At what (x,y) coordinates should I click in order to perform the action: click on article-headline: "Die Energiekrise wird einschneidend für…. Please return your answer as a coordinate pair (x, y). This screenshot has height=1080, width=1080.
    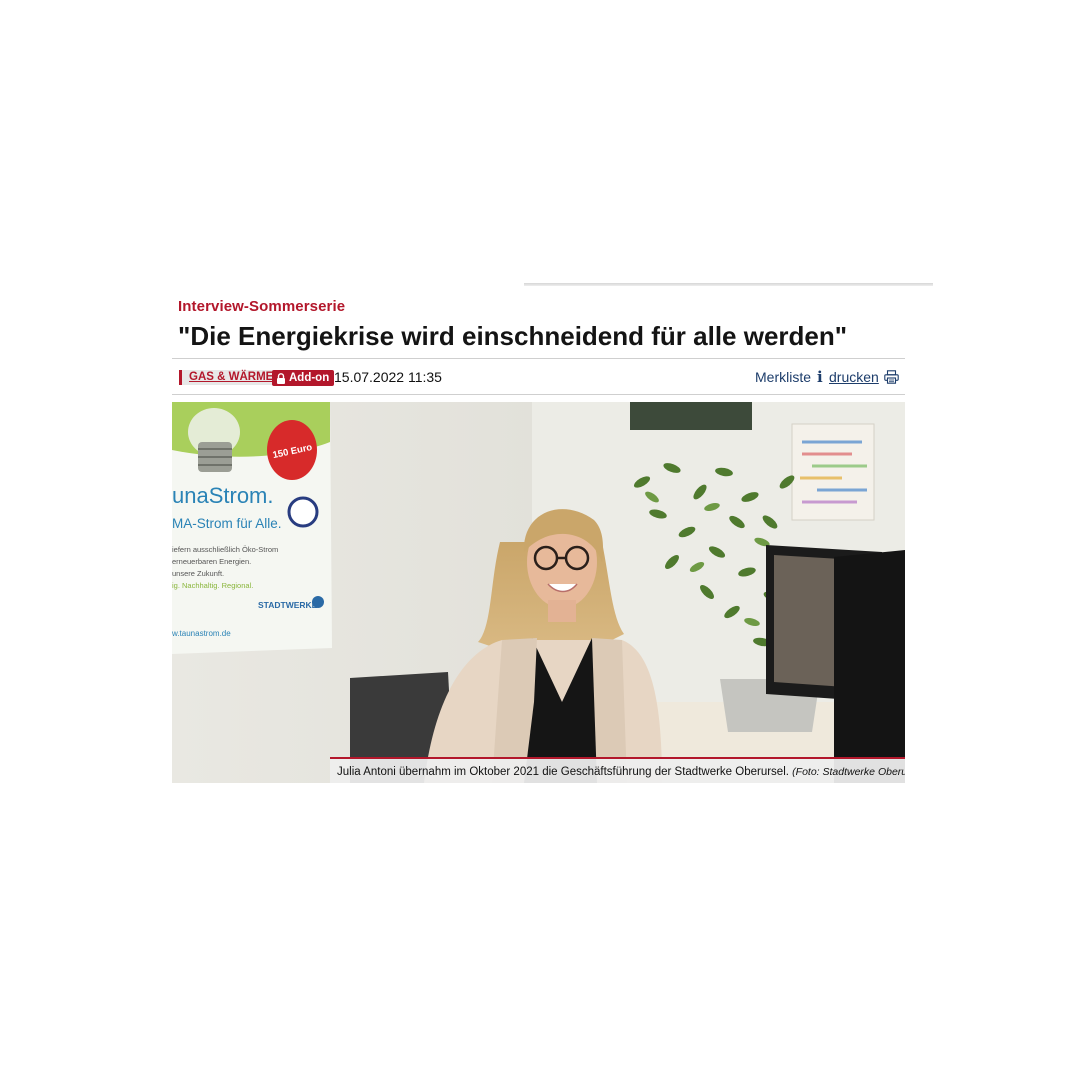
    Looking at the image, I should click on (513, 336).